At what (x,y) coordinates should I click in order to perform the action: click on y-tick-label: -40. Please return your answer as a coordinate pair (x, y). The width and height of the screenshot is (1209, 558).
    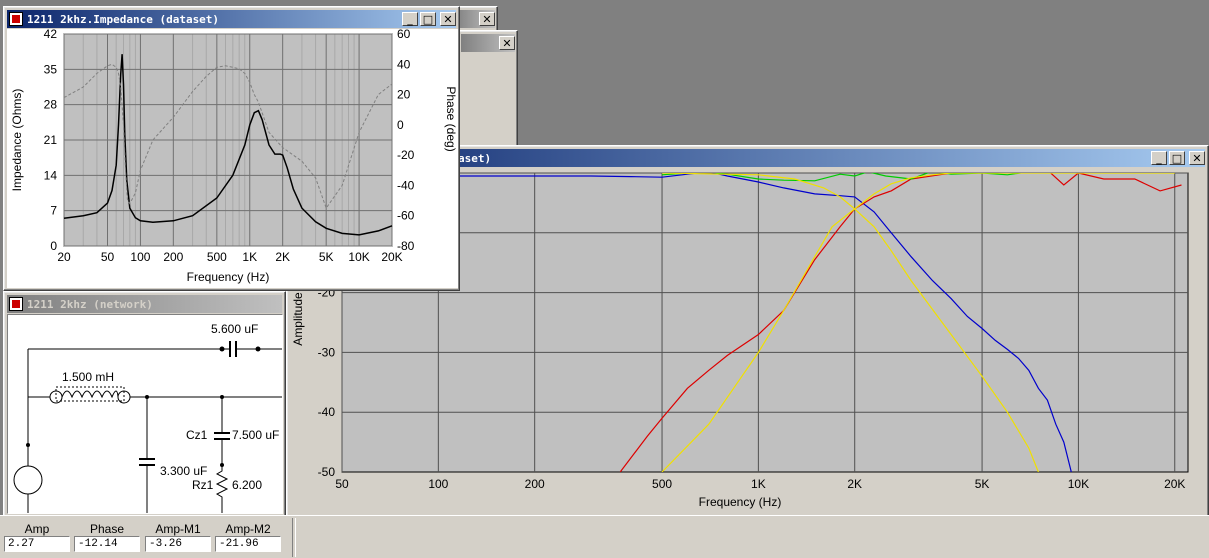
    Looking at the image, I should click on (327, 412).